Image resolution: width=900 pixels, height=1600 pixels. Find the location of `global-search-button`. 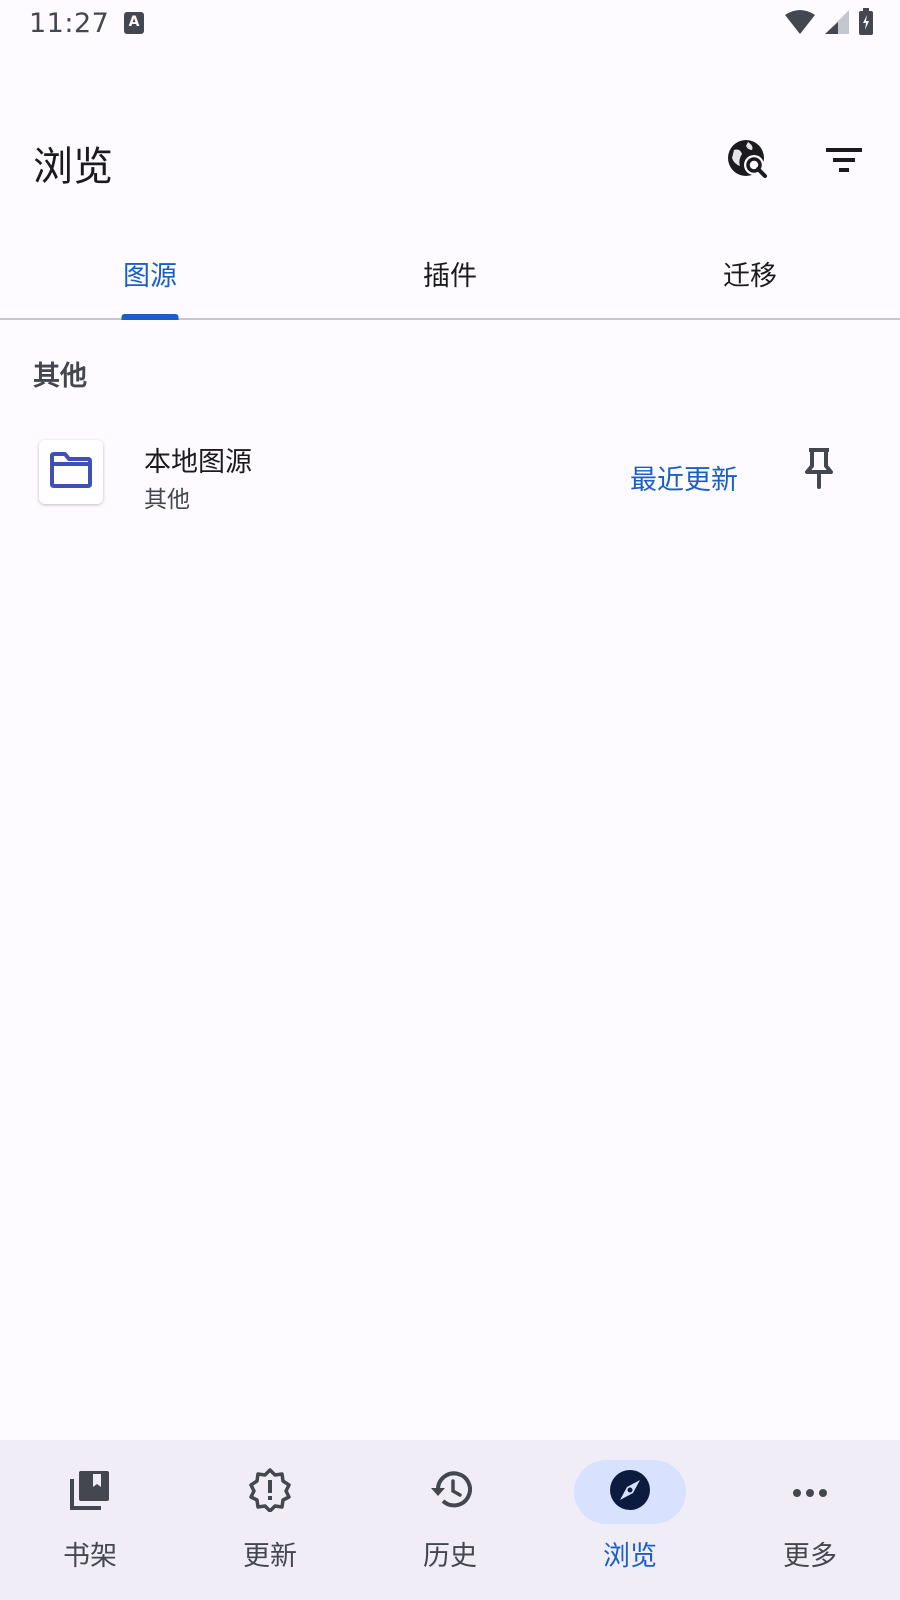

global-search-button is located at coordinates (748, 162).